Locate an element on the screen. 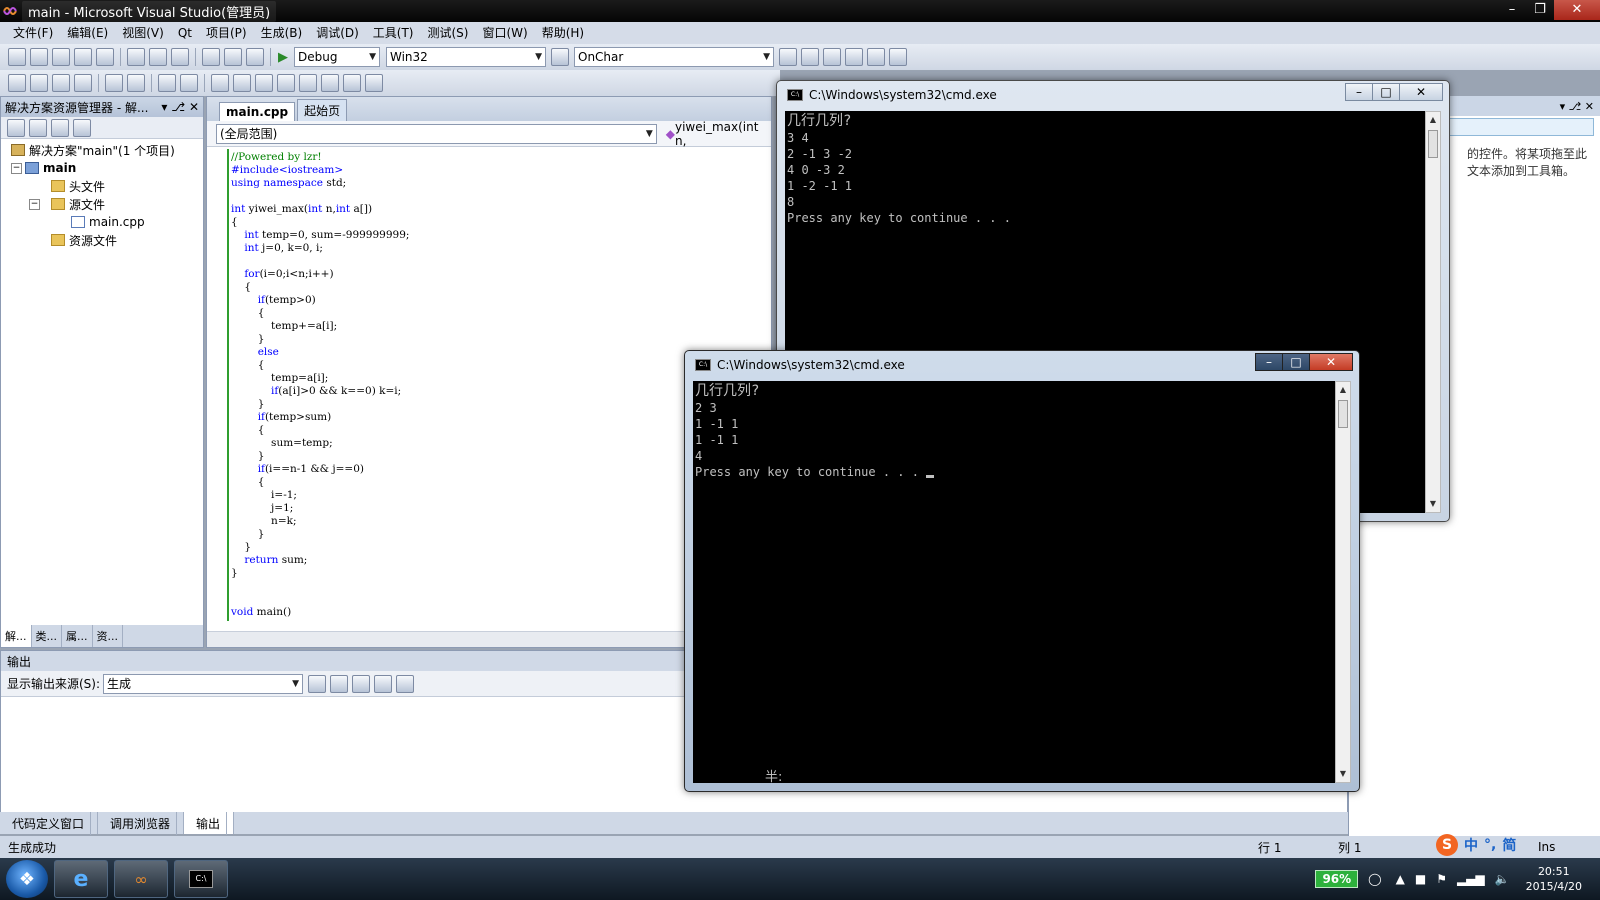  solution-explorer-icon is located at coordinates (788, 57).